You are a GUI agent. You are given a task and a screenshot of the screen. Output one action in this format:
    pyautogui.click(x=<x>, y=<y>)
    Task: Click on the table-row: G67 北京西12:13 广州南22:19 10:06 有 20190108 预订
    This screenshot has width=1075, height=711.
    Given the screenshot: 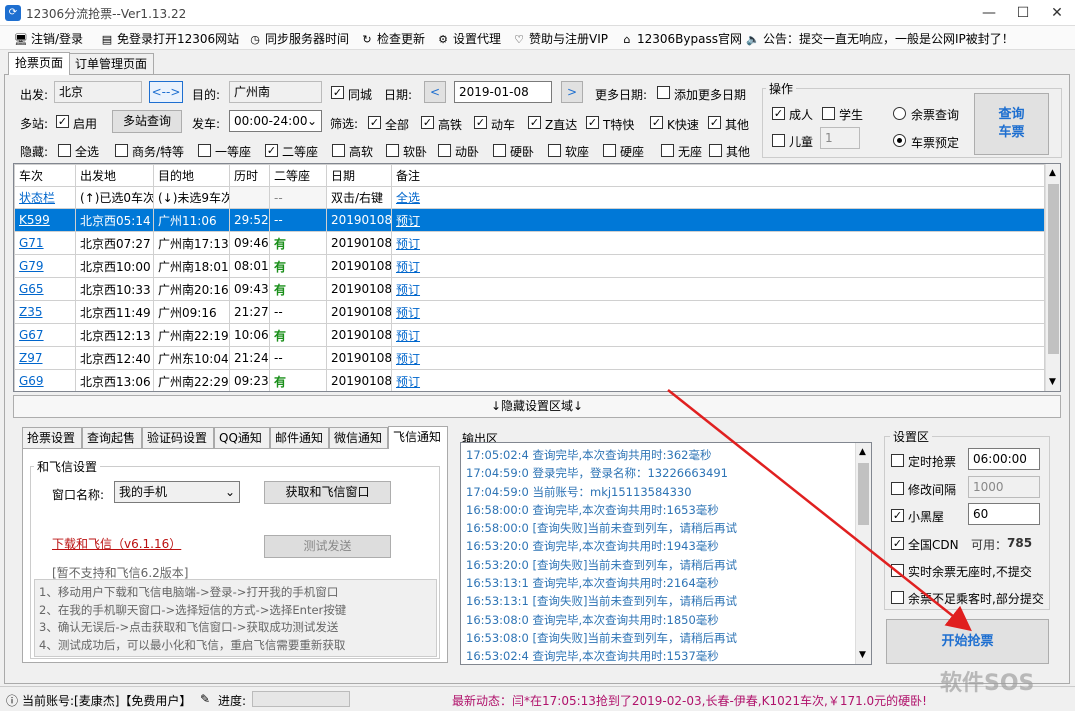 What is the action you would take?
    pyautogui.click(x=529, y=335)
    